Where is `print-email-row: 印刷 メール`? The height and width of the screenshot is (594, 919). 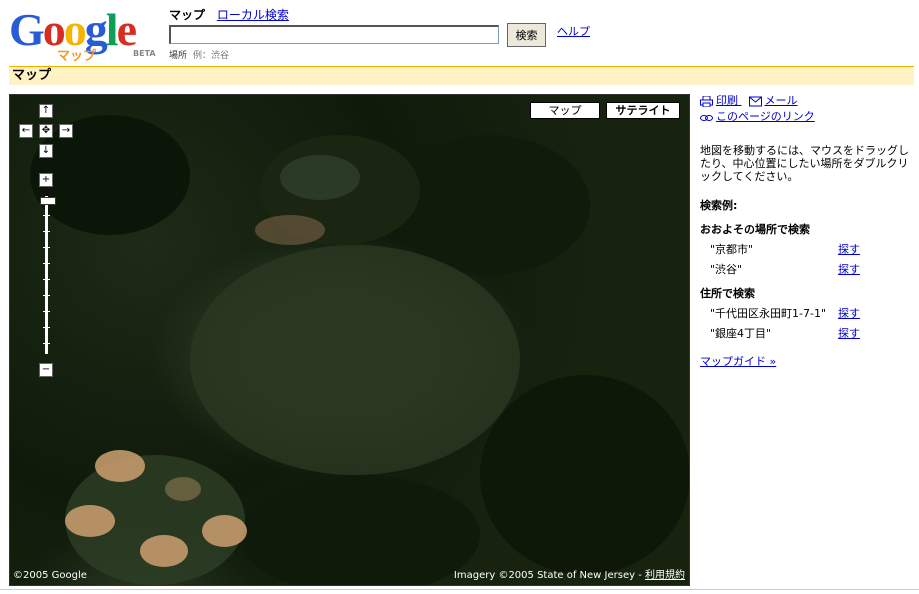
print-email-row: 印刷 メール is located at coordinates (807, 100).